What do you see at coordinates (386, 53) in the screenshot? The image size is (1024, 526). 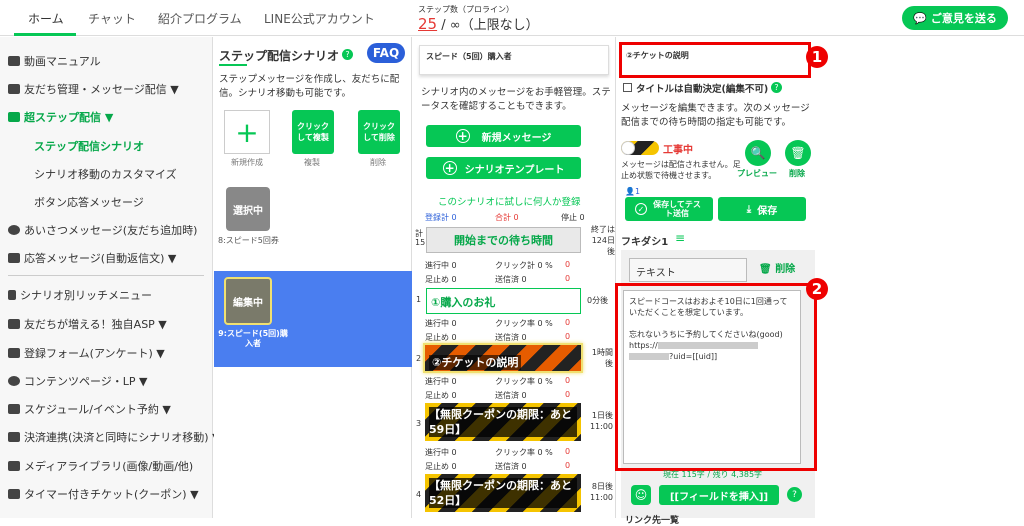 I see `faq-button: FAQ` at bounding box center [386, 53].